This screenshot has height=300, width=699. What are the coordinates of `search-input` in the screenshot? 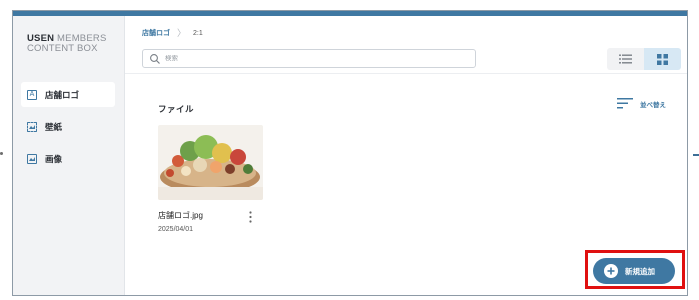 It's located at (310, 58).